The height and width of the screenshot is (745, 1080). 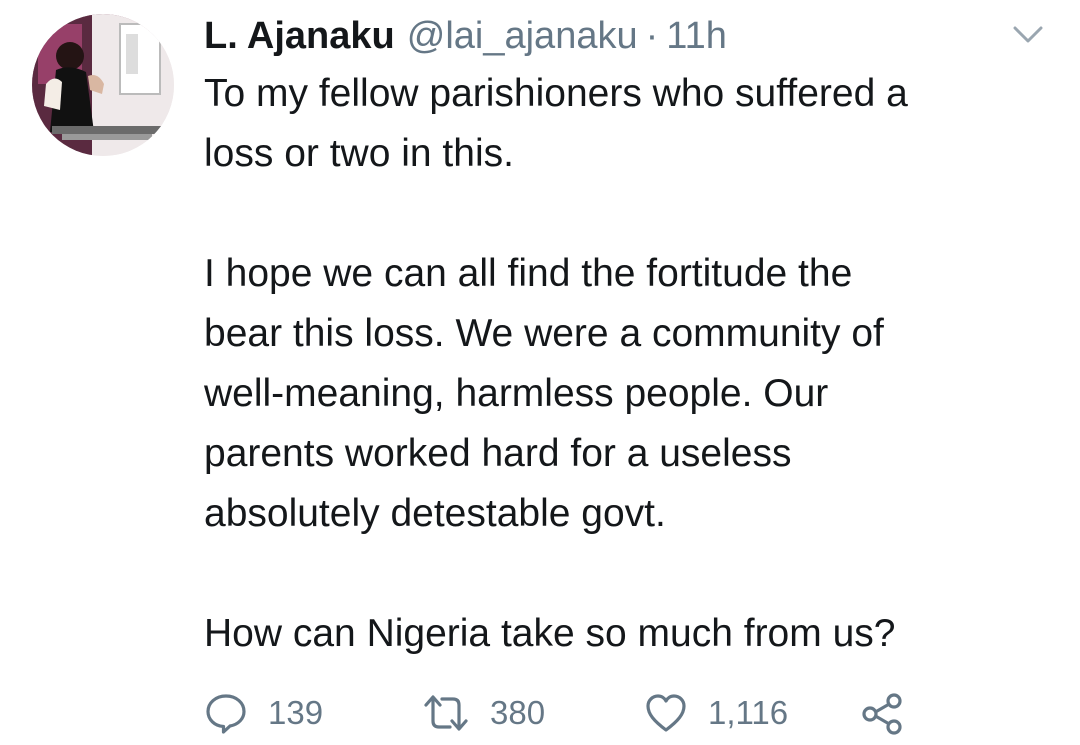 What do you see at coordinates (1028, 35) in the screenshot?
I see `chevron-down-icon` at bounding box center [1028, 35].